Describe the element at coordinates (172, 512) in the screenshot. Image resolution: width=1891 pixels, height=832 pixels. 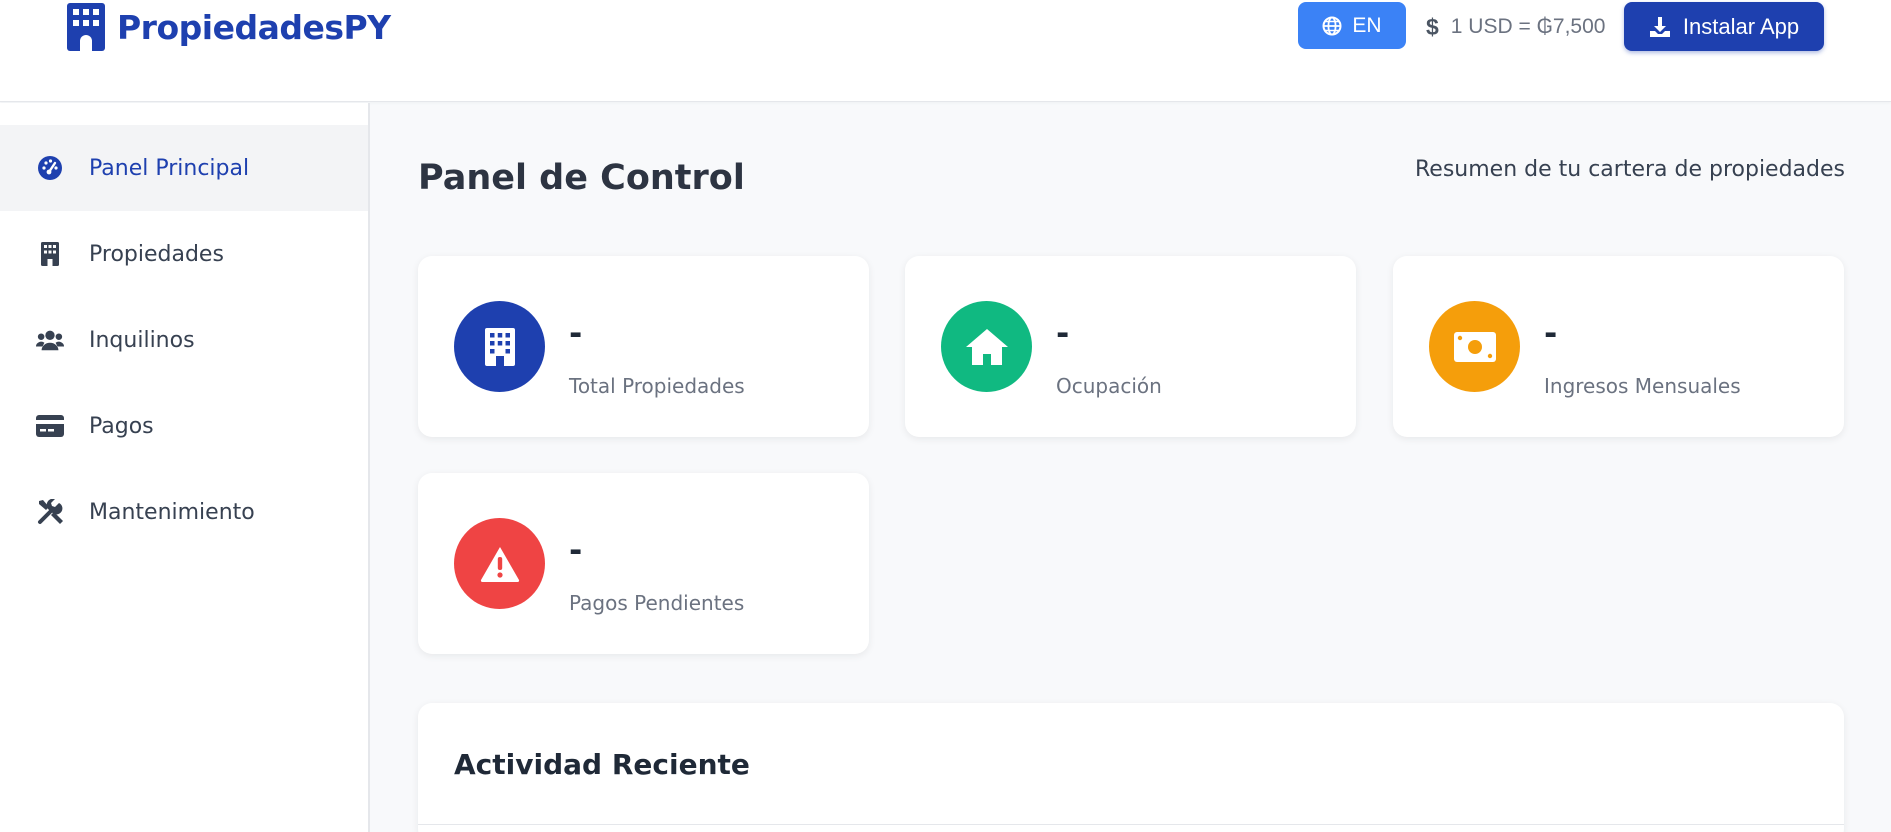
I see `sidebar-item-label: Mantenimiento` at that location.